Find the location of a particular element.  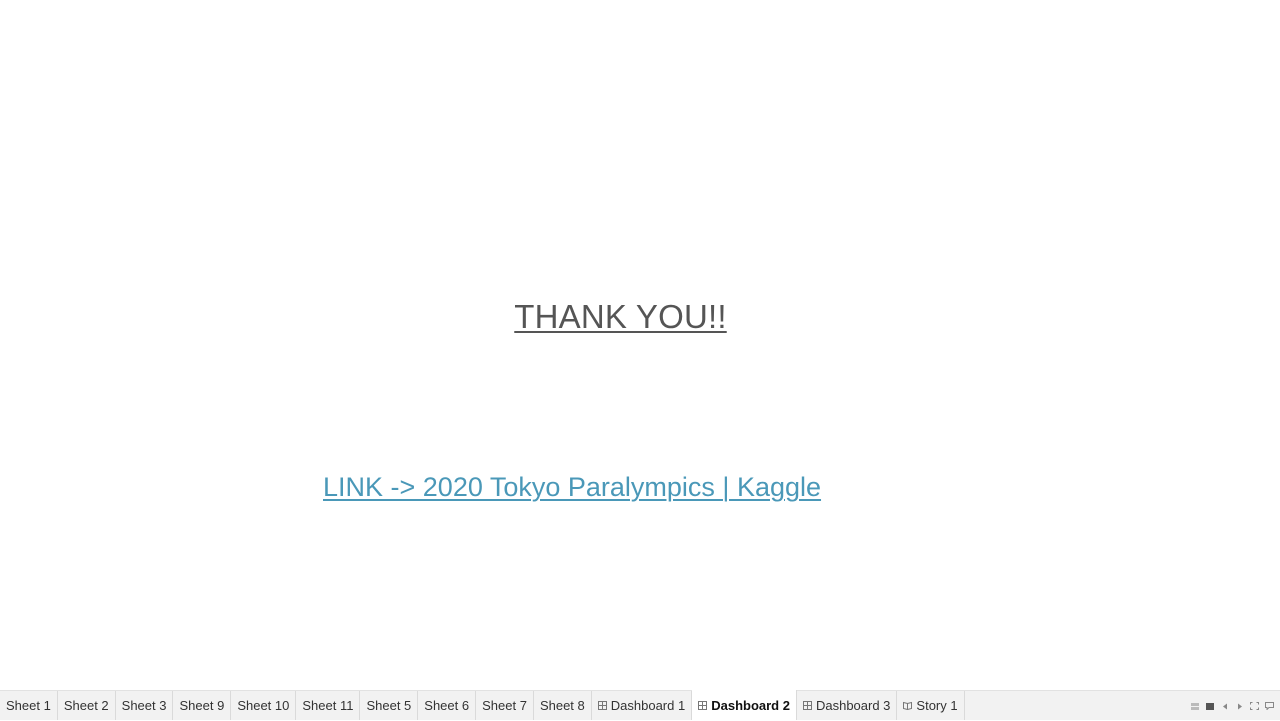

next-sheet-icon is located at coordinates (1239, 706).